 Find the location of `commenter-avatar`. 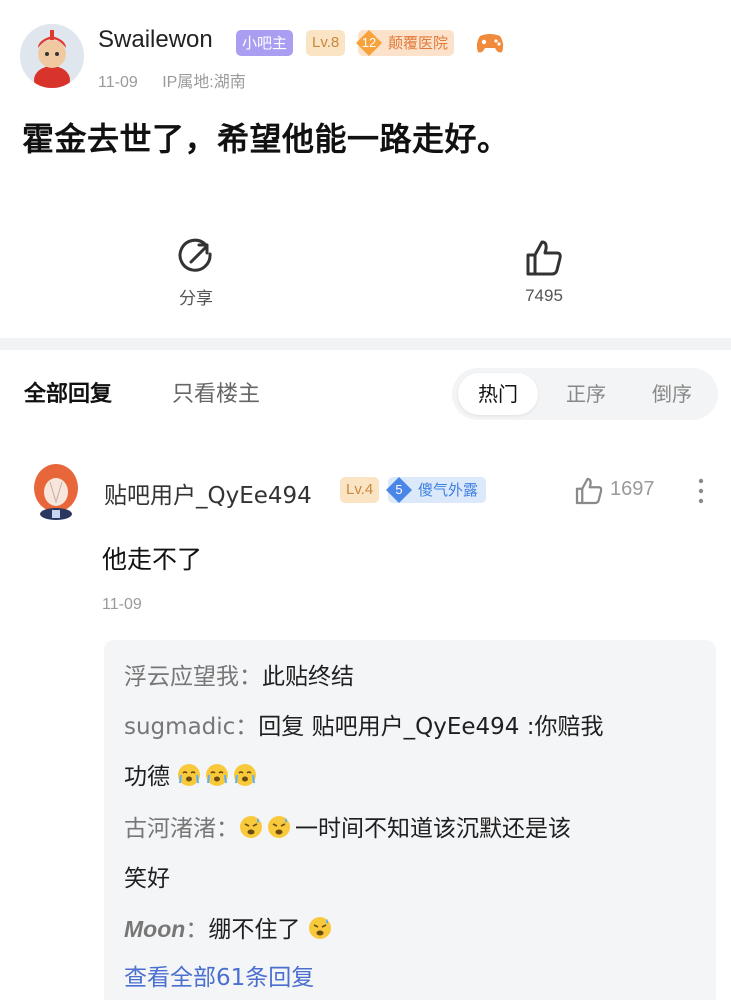

commenter-avatar is located at coordinates (56, 491).